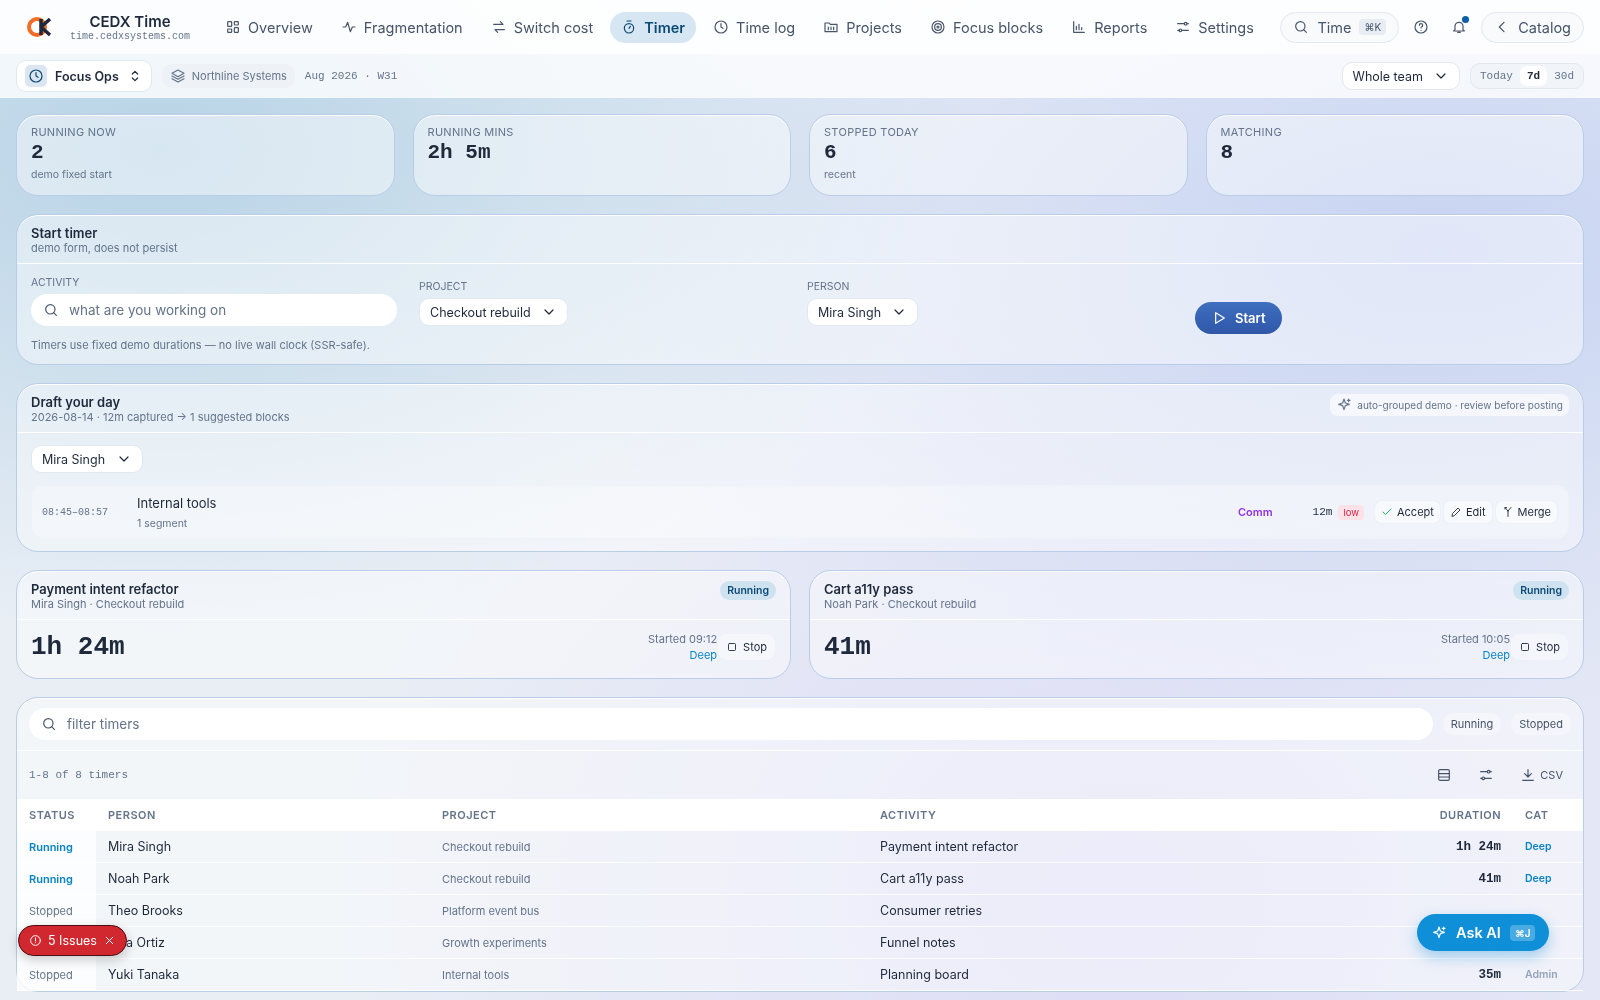 The height and width of the screenshot is (1000, 1600). I want to click on shortcut-key: ⌘K, so click(1373, 27).